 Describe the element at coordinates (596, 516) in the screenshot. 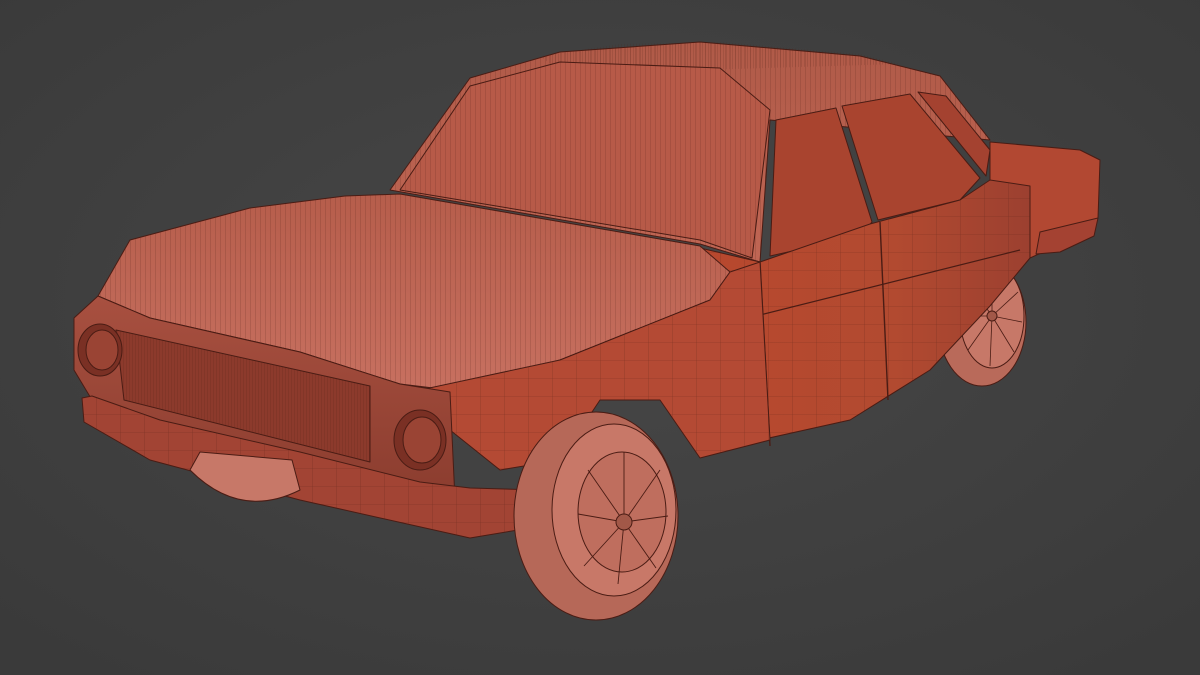

I see `front-right-wheel` at that location.